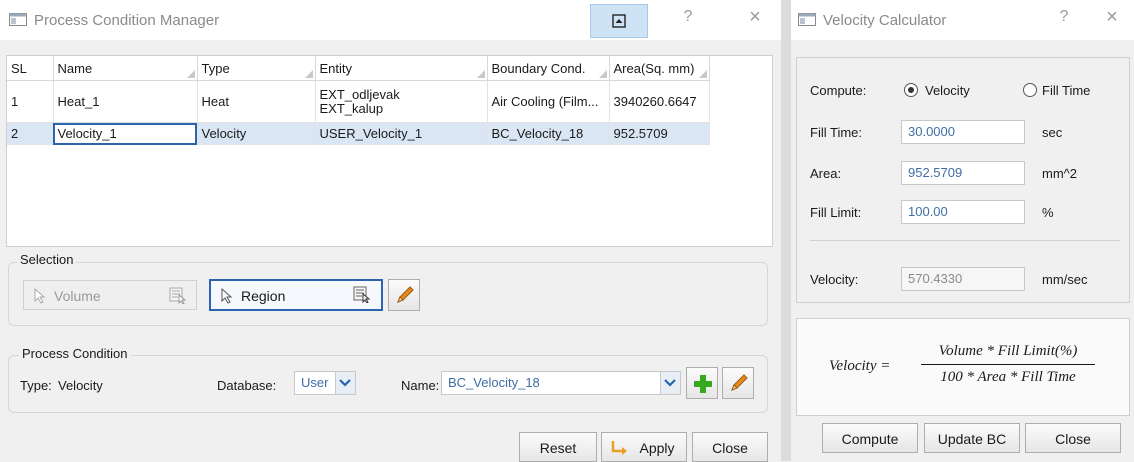  Describe the element at coordinates (870, 438) in the screenshot. I see `compute-button: Compute` at that location.